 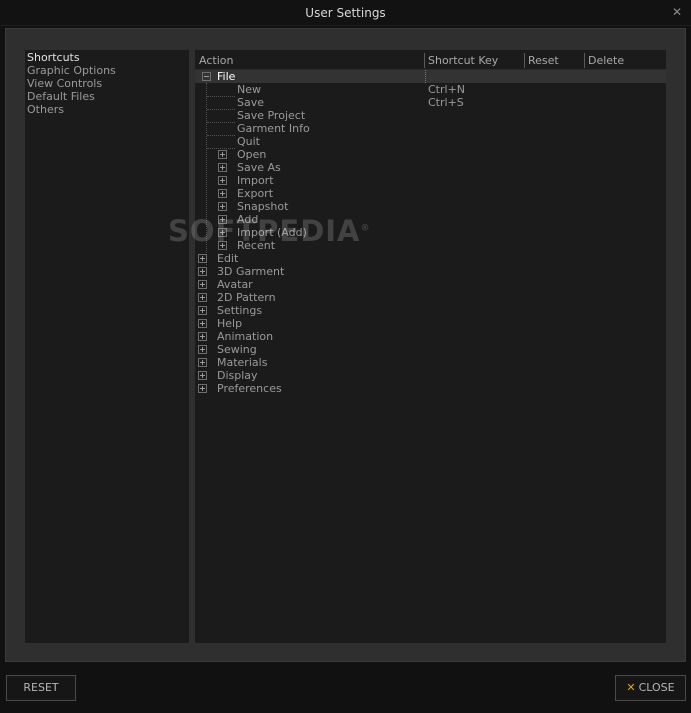 What do you see at coordinates (262, 206) in the screenshot?
I see `tree-item-snapshot: Snapshot` at bounding box center [262, 206].